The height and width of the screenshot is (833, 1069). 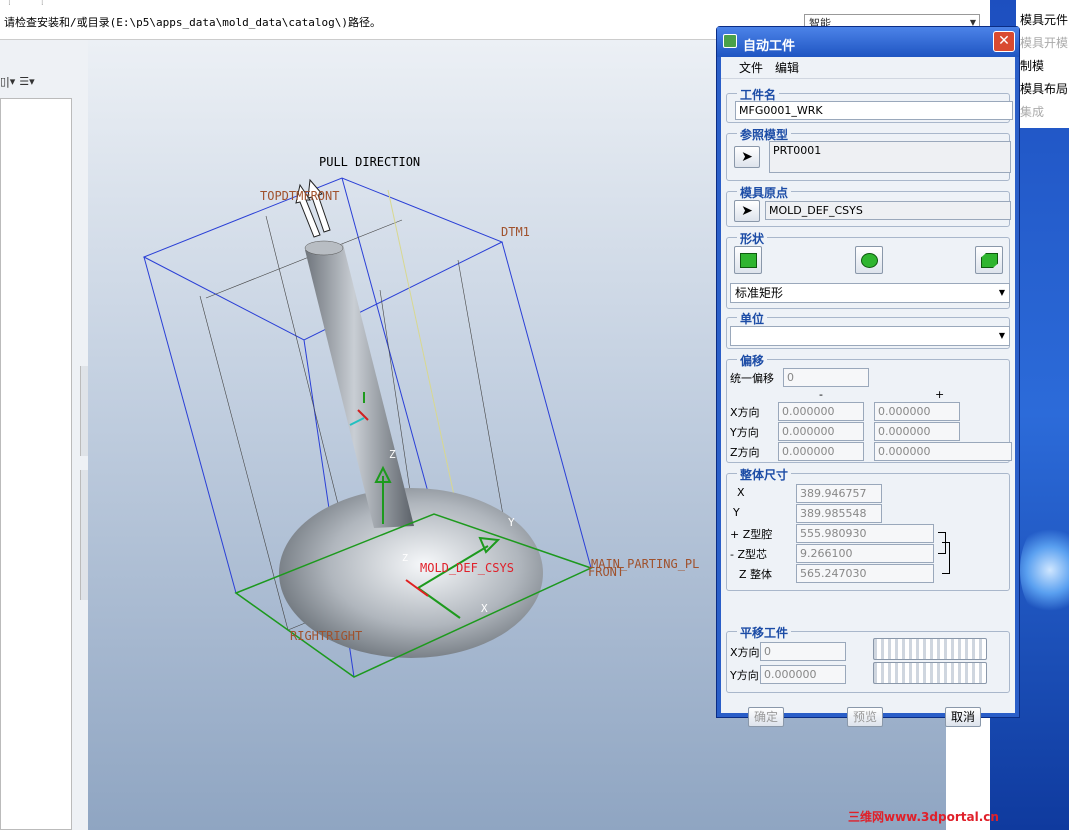 What do you see at coordinates (865, 533) in the screenshot?
I see `z-cavity-field: 555.980930` at bounding box center [865, 533].